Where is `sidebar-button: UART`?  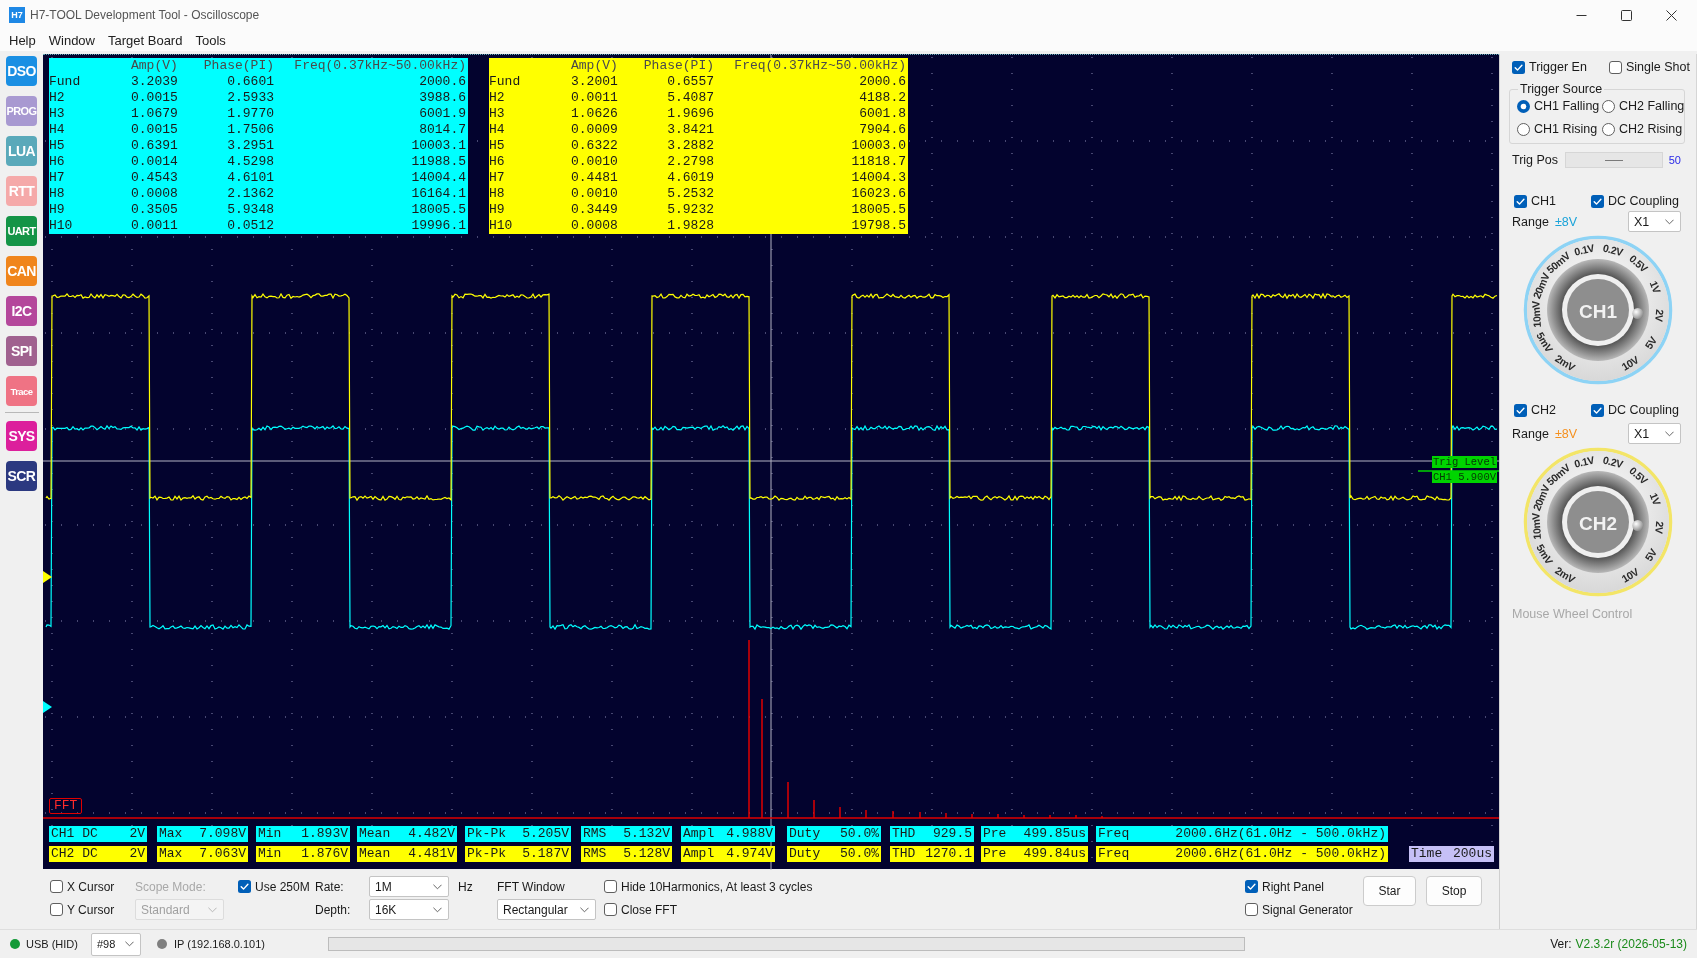
sidebar-button: UART is located at coordinates (21, 231).